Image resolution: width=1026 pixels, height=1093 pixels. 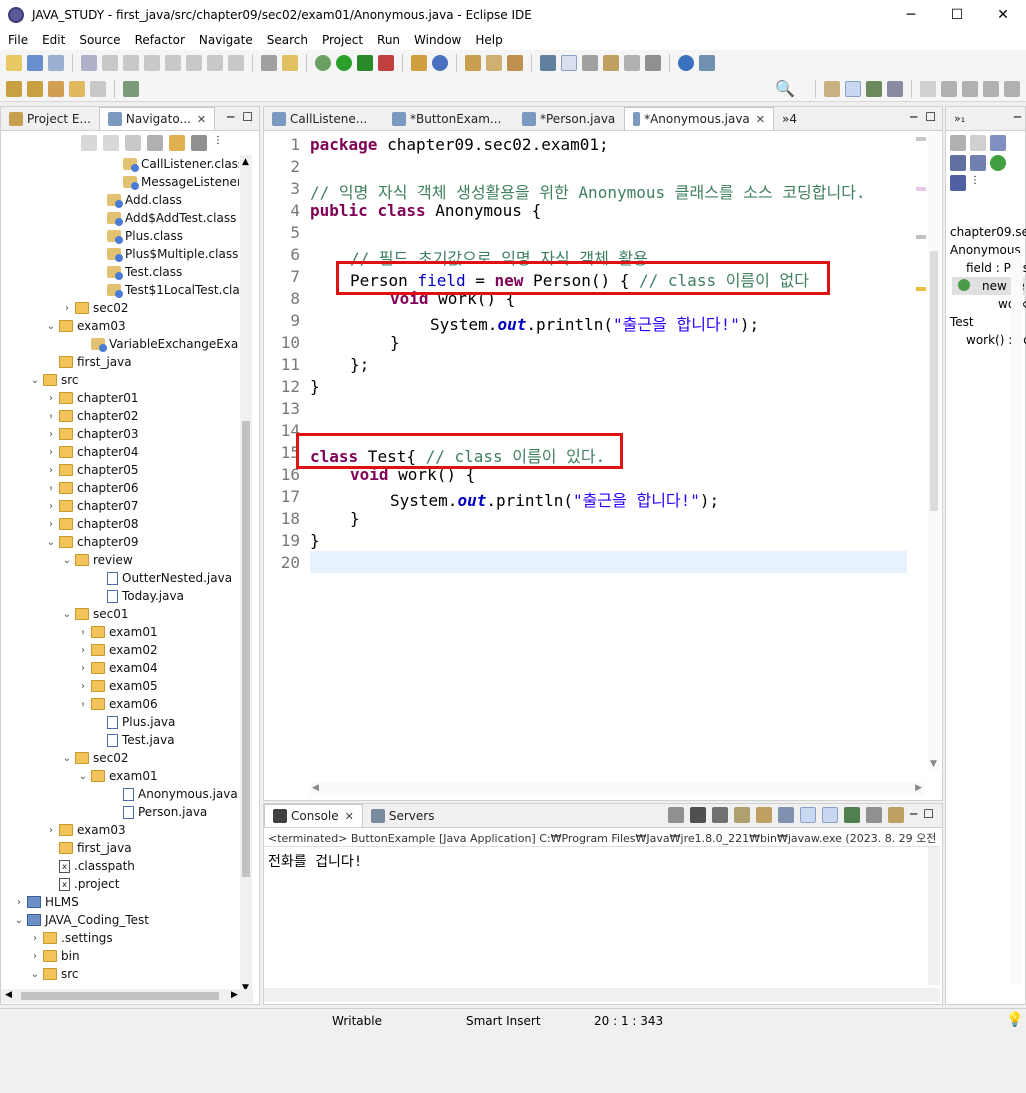 What do you see at coordinates (166, 290) in the screenshot?
I see `tree-item: Test$1LocalTest.class` at bounding box center [166, 290].